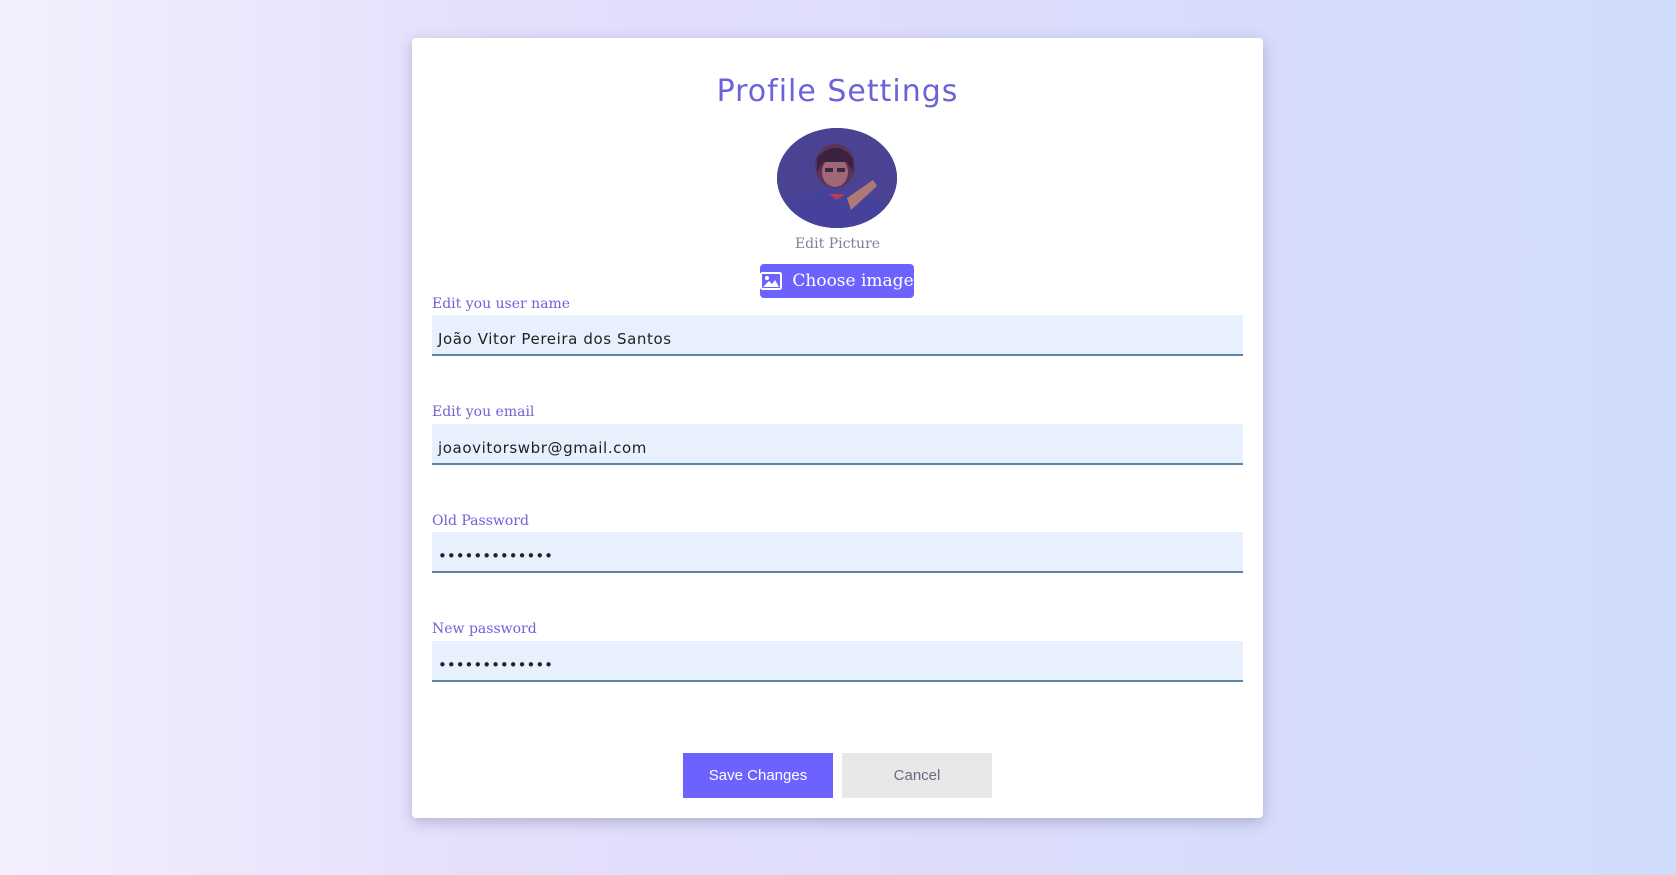  I want to click on save-changes-button: Save Changes, so click(758, 775).